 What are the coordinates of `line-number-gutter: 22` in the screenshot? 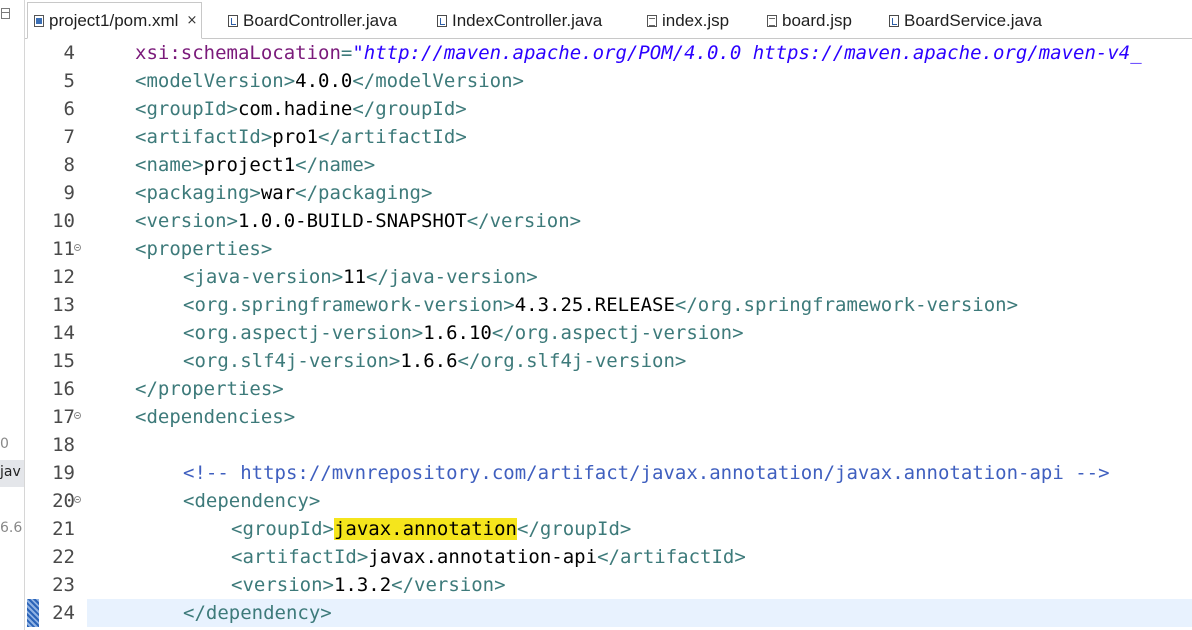 It's located at (56, 557).